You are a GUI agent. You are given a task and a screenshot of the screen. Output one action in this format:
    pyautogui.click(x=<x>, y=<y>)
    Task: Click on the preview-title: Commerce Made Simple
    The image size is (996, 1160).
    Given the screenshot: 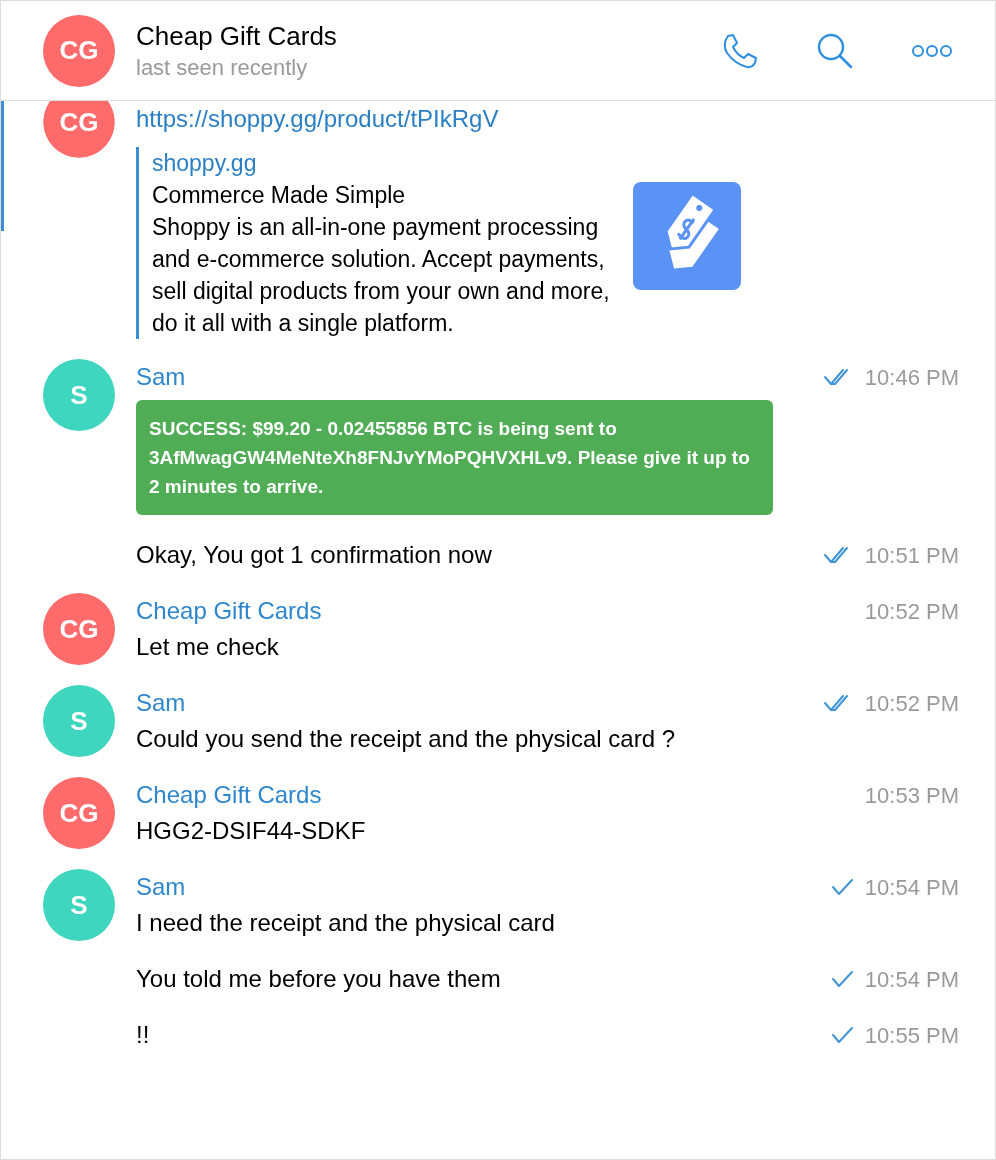 What is the action you would take?
    pyautogui.click(x=279, y=195)
    